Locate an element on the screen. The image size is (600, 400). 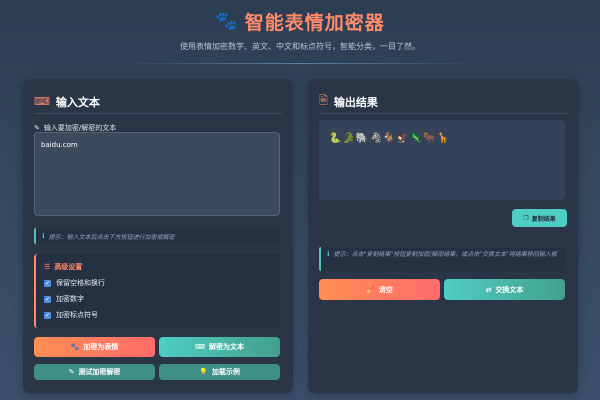
page-header: 🐾 智能表情加密器 使用表情加密数字、英文、中文和标点符号，智能分类，一目了然。 is located at coordinates (300, 30).